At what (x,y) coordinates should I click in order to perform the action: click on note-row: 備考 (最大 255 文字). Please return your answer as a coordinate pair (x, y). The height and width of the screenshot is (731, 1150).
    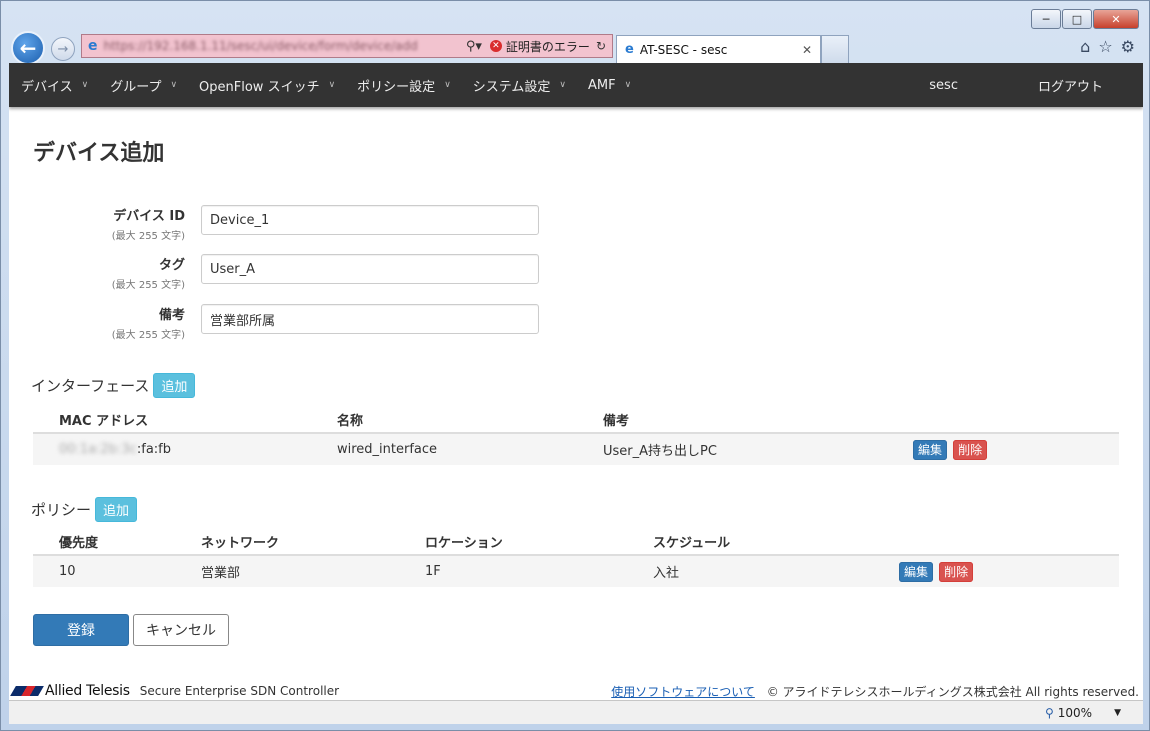
    Looking at the image, I should click on (279, 326).